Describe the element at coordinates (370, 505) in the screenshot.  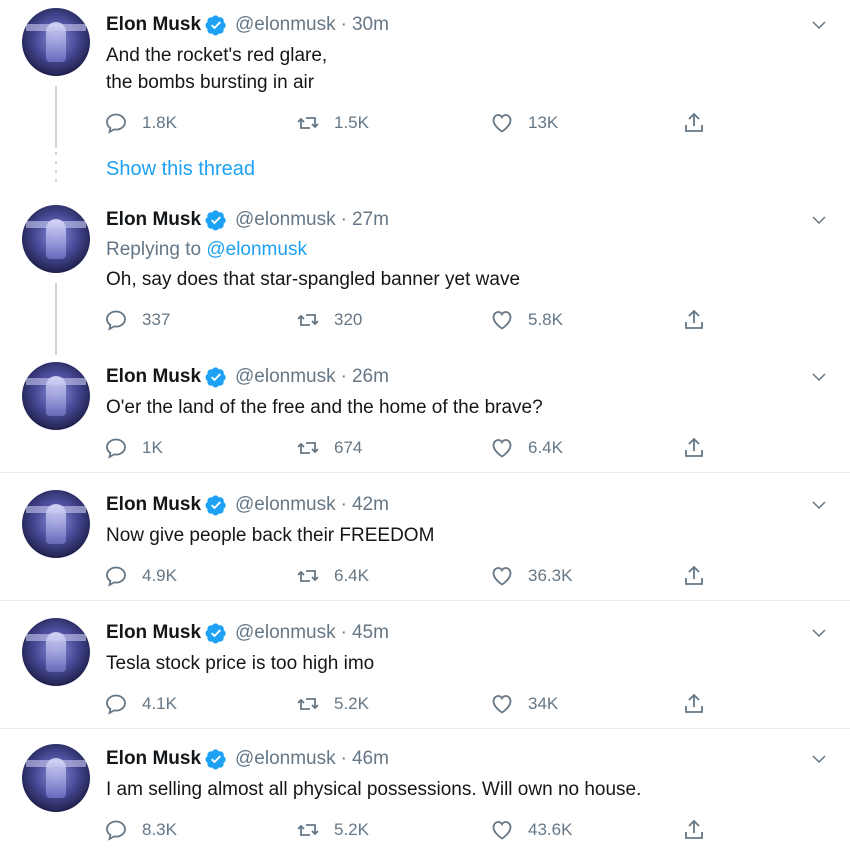
I see `timestamp: 42m` at that location.